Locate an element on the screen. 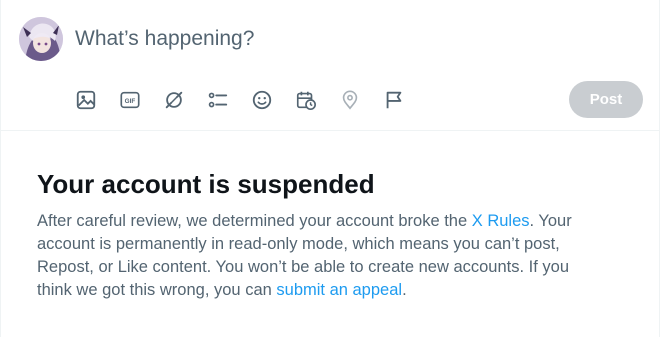 The width and height of the screenshot is (660, 337). add-media-button is located at coordinates (86, 100).